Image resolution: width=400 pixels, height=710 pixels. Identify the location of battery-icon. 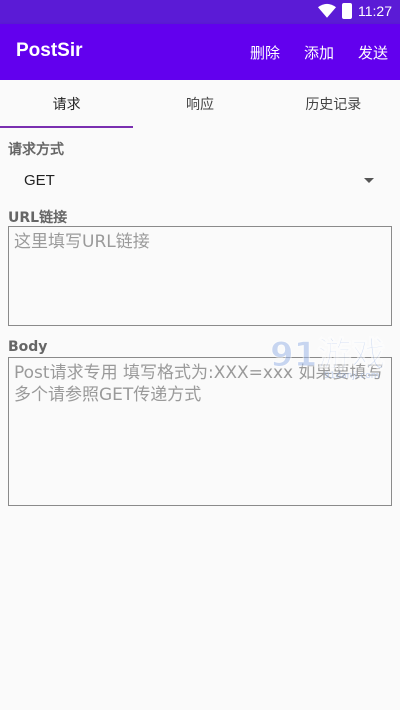
(347, 11).